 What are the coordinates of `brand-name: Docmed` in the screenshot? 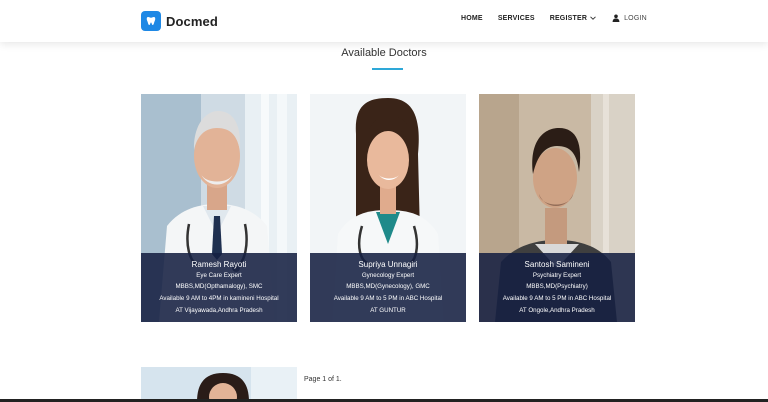 It's located at (192, 21).